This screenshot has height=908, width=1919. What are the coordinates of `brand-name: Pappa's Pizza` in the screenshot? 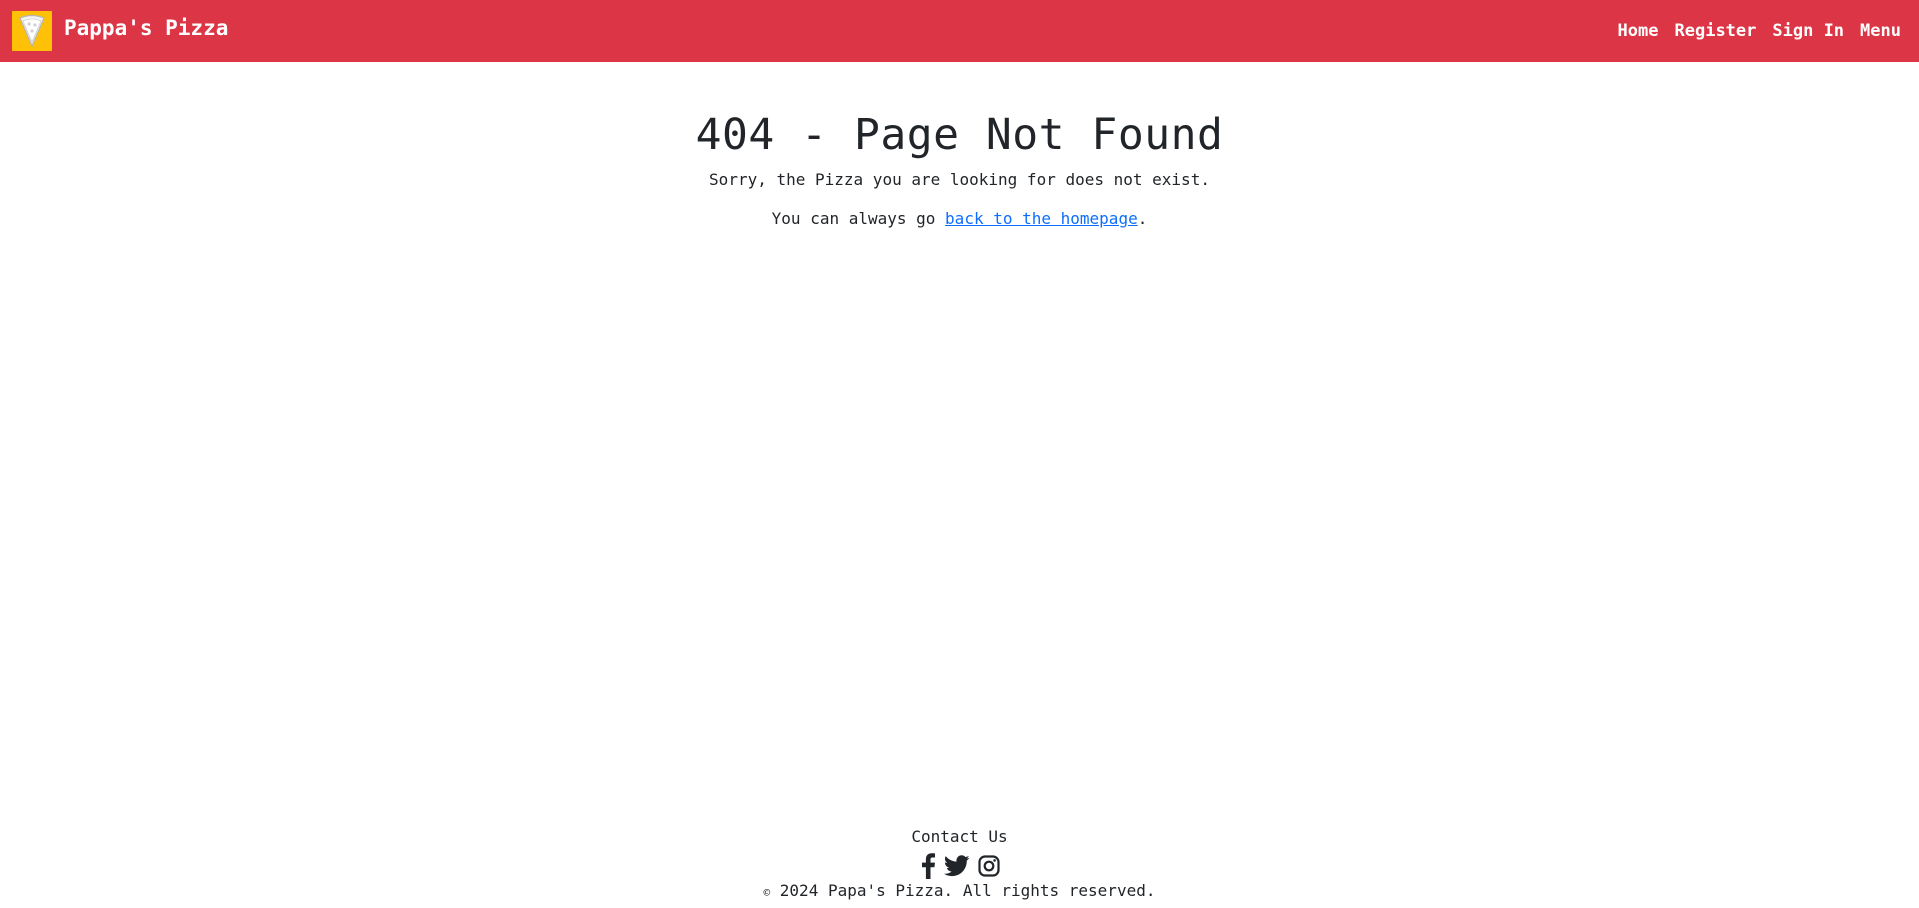 It's located at (146, 28).